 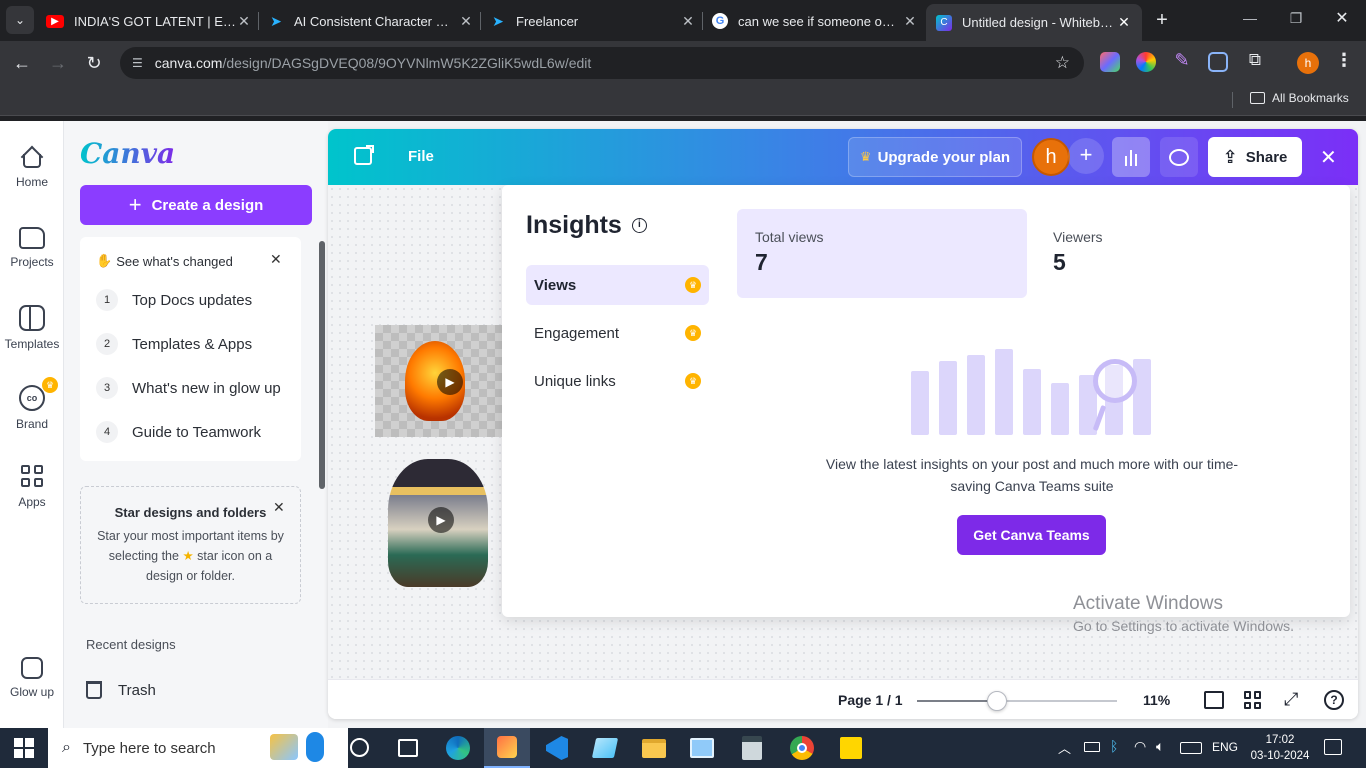 I want to click on restore-button: ❐, so click(x=1296, y=20).